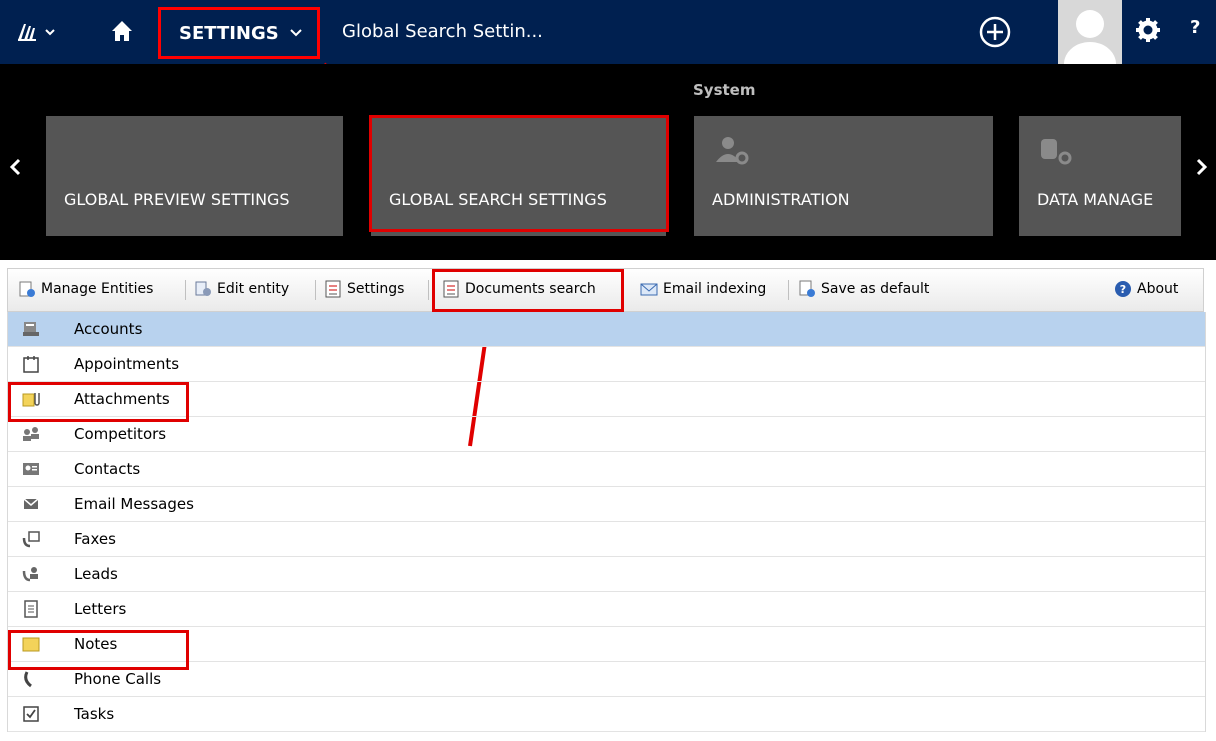 The width and height of the screenshot is (1216, 741). I want to click on checklist-icon, so click(333, 289).